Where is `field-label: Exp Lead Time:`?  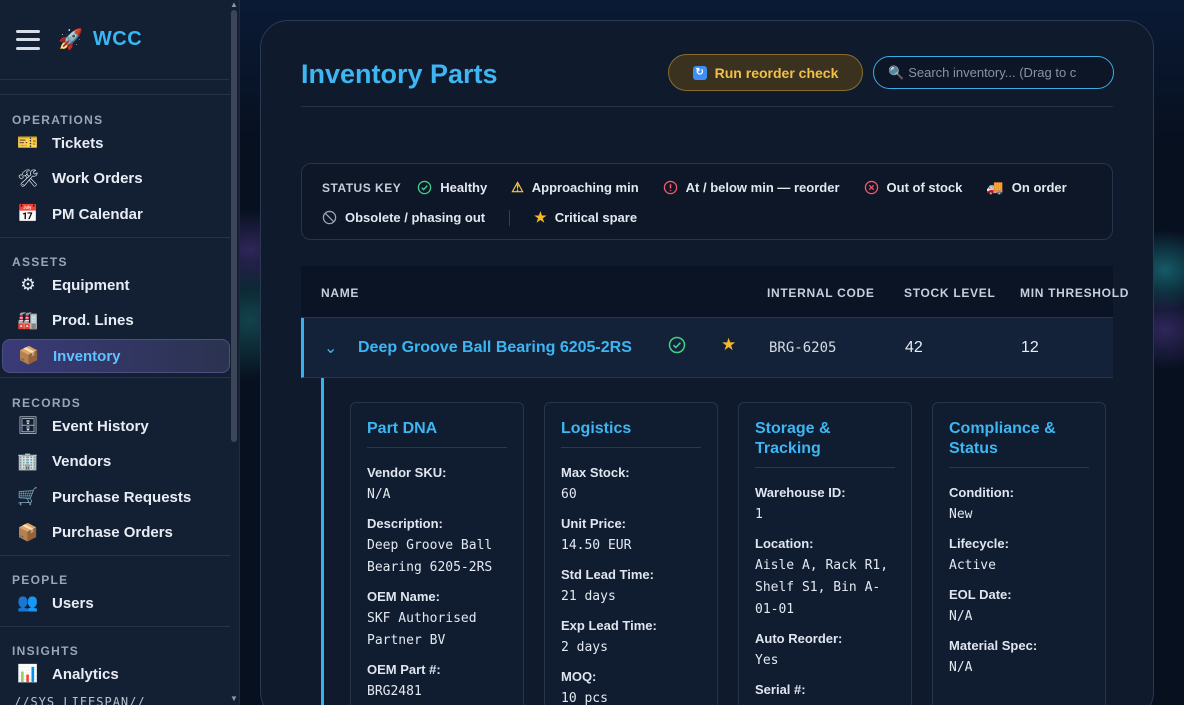
field-label: Exp Lead Time: is located at coordinates (609, 625).